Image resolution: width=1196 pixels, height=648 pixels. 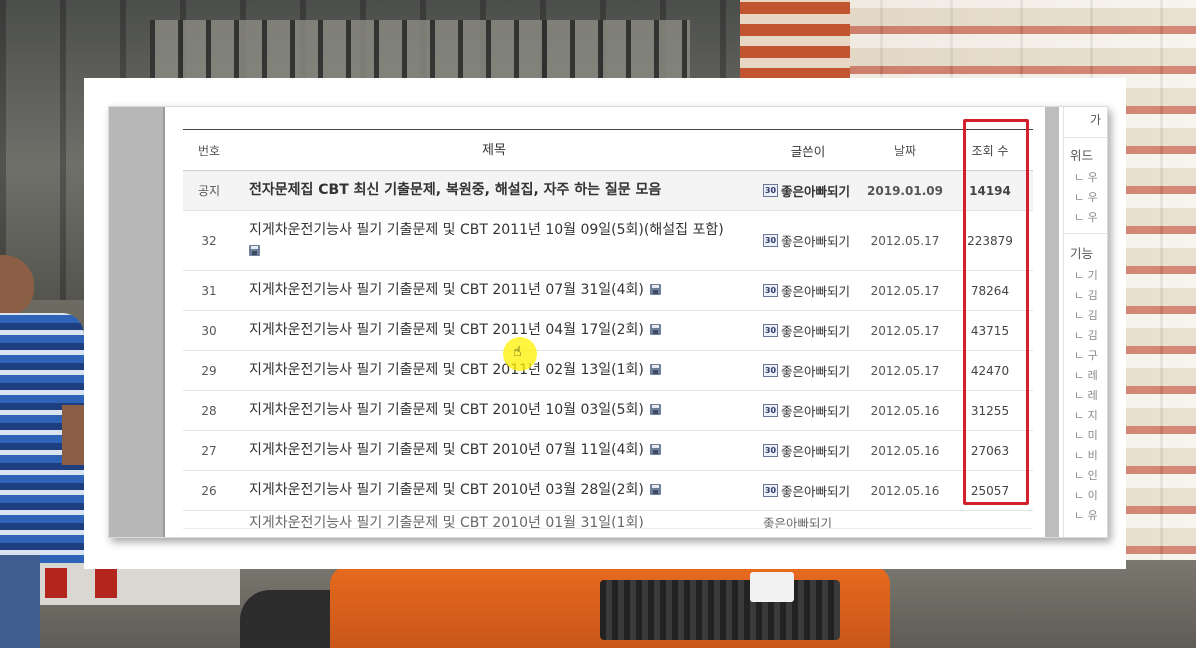 What do you see at coordinates (455, 190) in the screenshot?
I see `row-title-link: 전자문제집 CBT 최신 기출문제, 복원중, 해설집, 자주 하는 질문 모음` at bounding box center [455, 190].